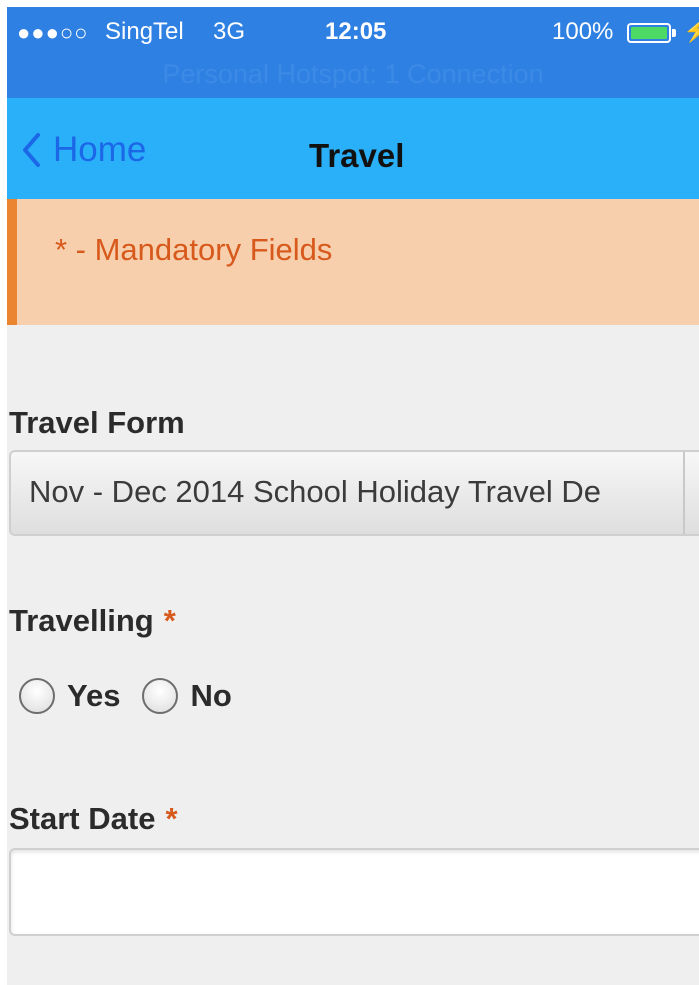 Image resolution: width=699 pixels, height=985 pixels. What do you see at coordinates (315, 491) in the screenshot?
I see `travel-form-selected-value: Nov - Dec 2014 School Holiday Travel De` at bounding box center [315, 491].